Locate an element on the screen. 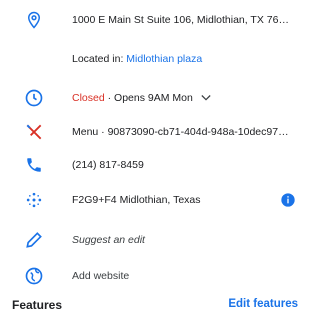 This screenshot has height=310, width=320. map-pin-icon is located at coordinates (34, 20).